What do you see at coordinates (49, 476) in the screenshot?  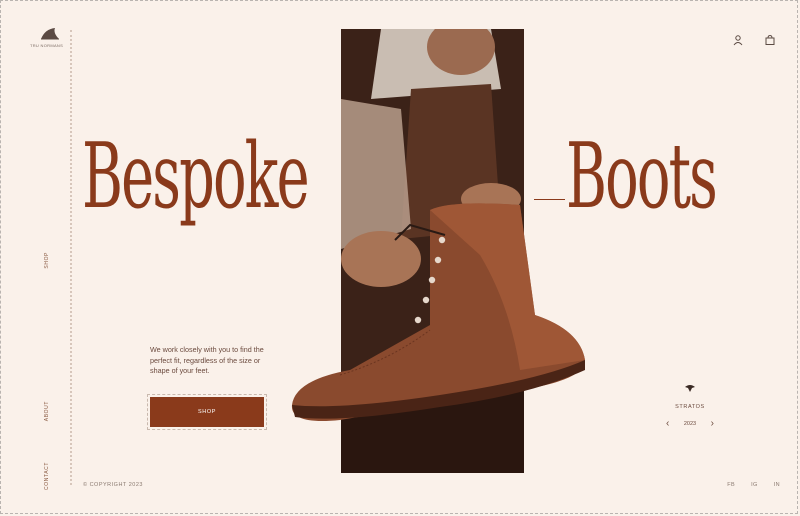 I see `nav-contact: CONTACT` at bounding box center [49, 476].